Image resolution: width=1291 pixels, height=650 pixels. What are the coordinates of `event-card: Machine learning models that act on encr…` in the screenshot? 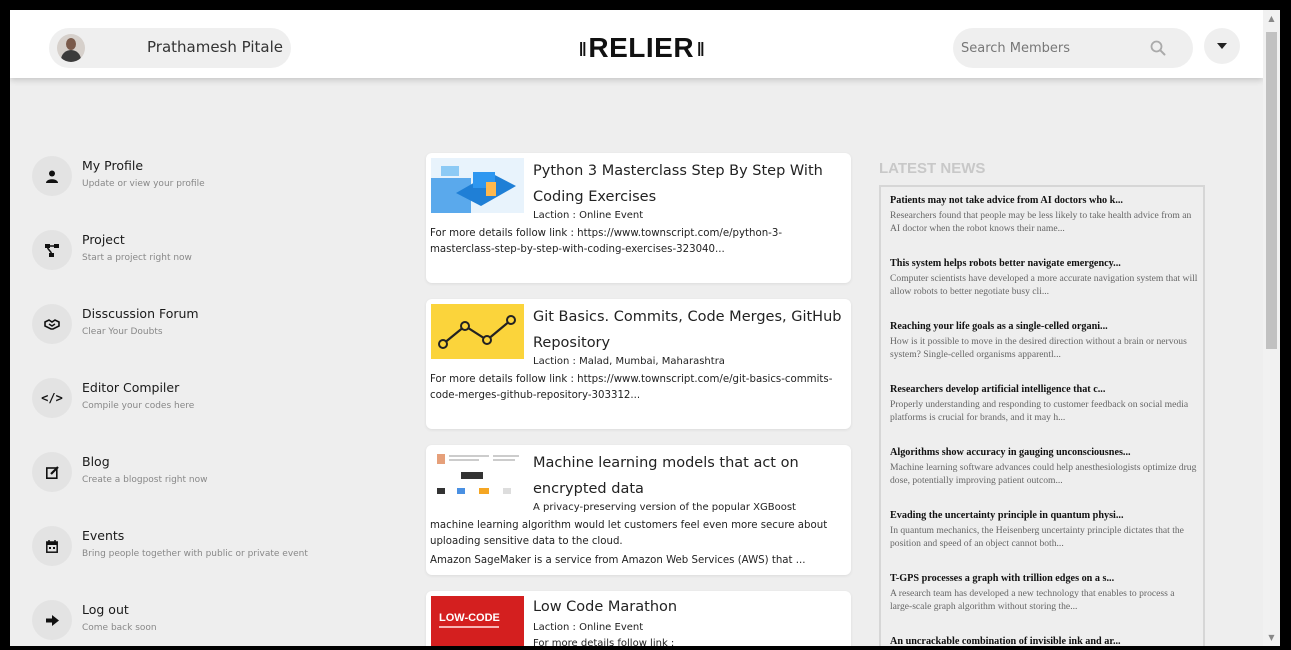 It's located at (638, 510).